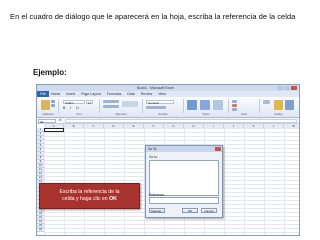 This screenshot has width=320, height=240. I want to click on maximize-icon, so click(287, 88).